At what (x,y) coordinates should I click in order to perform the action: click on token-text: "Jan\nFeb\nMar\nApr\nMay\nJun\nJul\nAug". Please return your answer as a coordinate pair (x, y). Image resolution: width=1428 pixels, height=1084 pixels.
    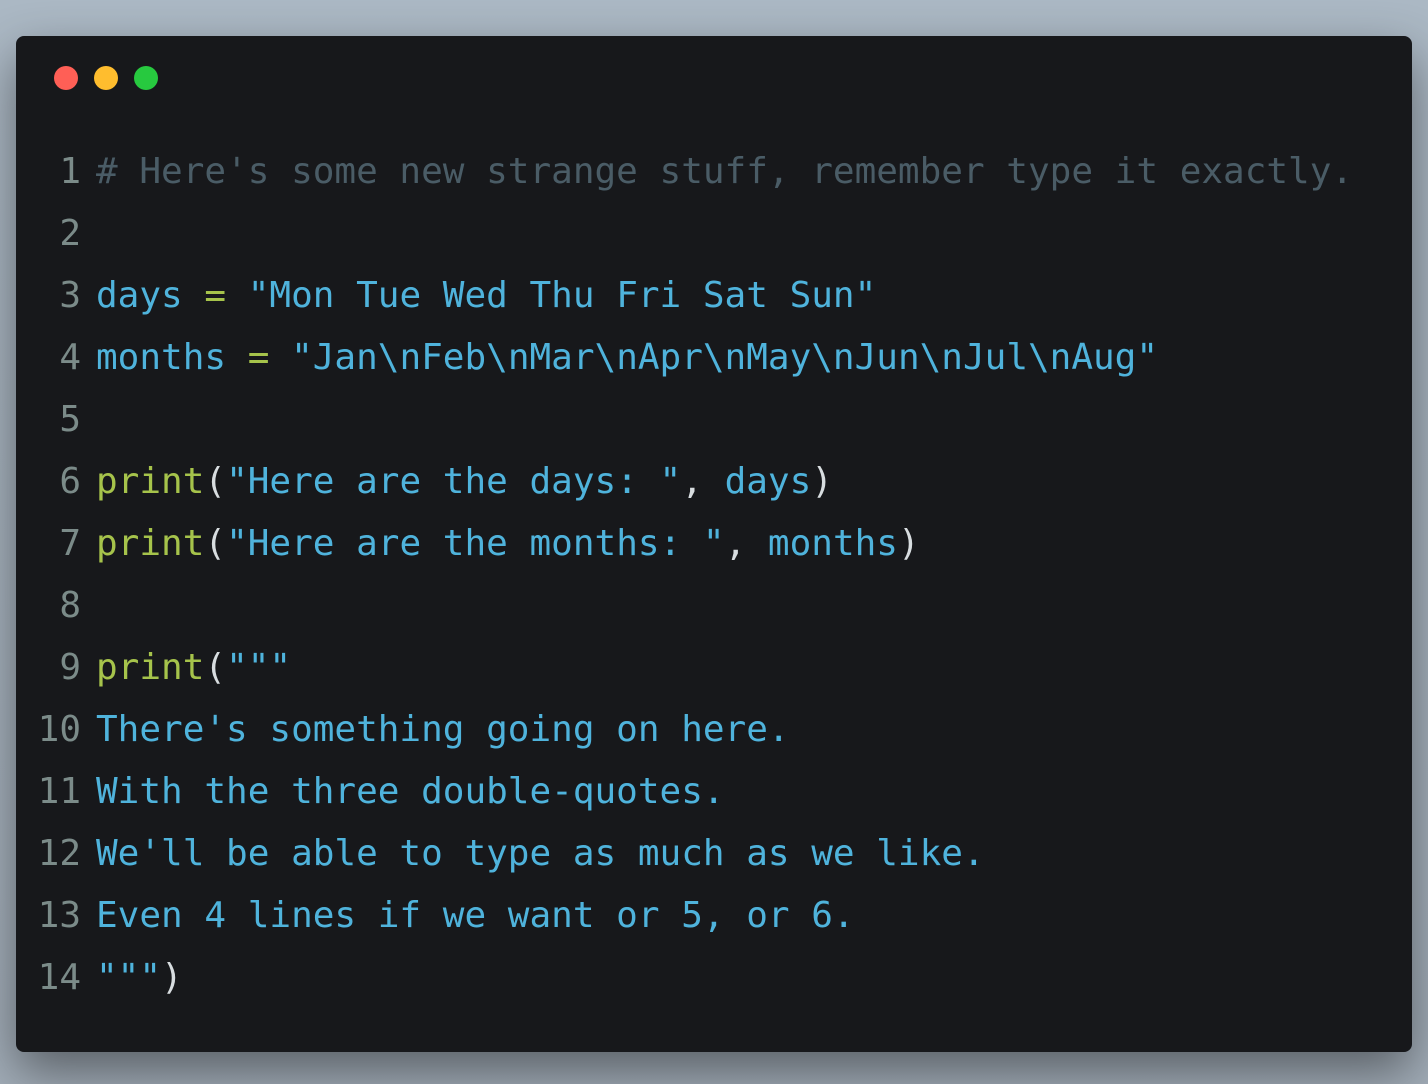
    Looking at the image, I should click on (714, 357).